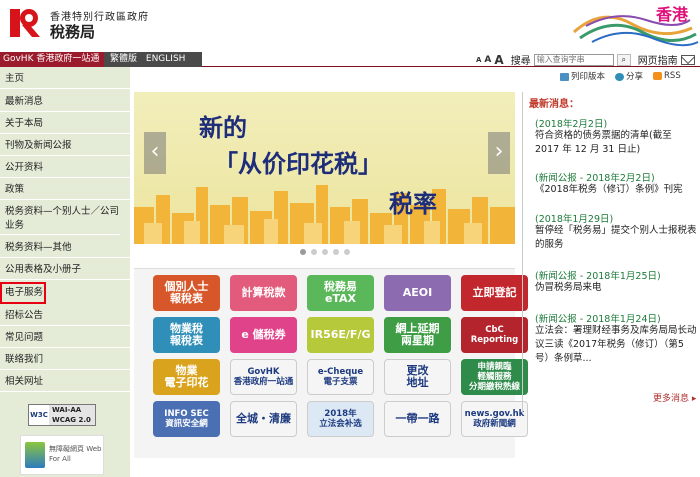  What do you see at coordinates (658, 59) in the screenshot?
I see `site-guide-link: 网页指南` at bounding box center [658, 59].